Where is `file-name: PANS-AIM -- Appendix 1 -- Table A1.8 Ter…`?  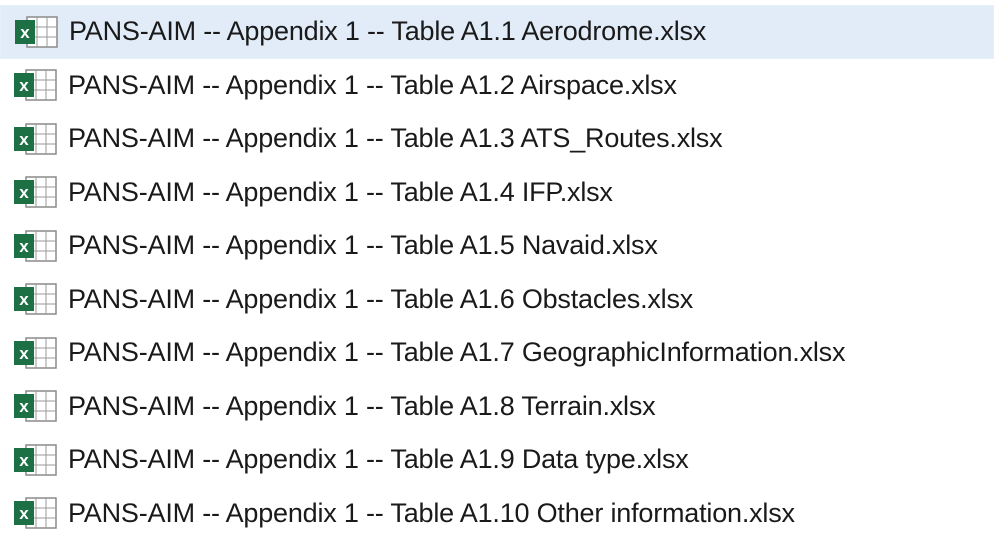 file-name: PANS-AIM -- Appendix 1 -- Table A1.8 Ter… is located at coordinates (362, 405).